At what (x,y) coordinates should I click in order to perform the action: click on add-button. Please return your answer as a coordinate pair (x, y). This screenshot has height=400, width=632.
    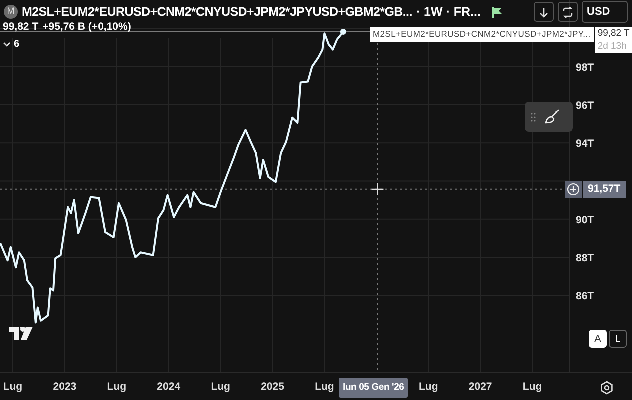
    Looking at the image, I should click on (573, 189).